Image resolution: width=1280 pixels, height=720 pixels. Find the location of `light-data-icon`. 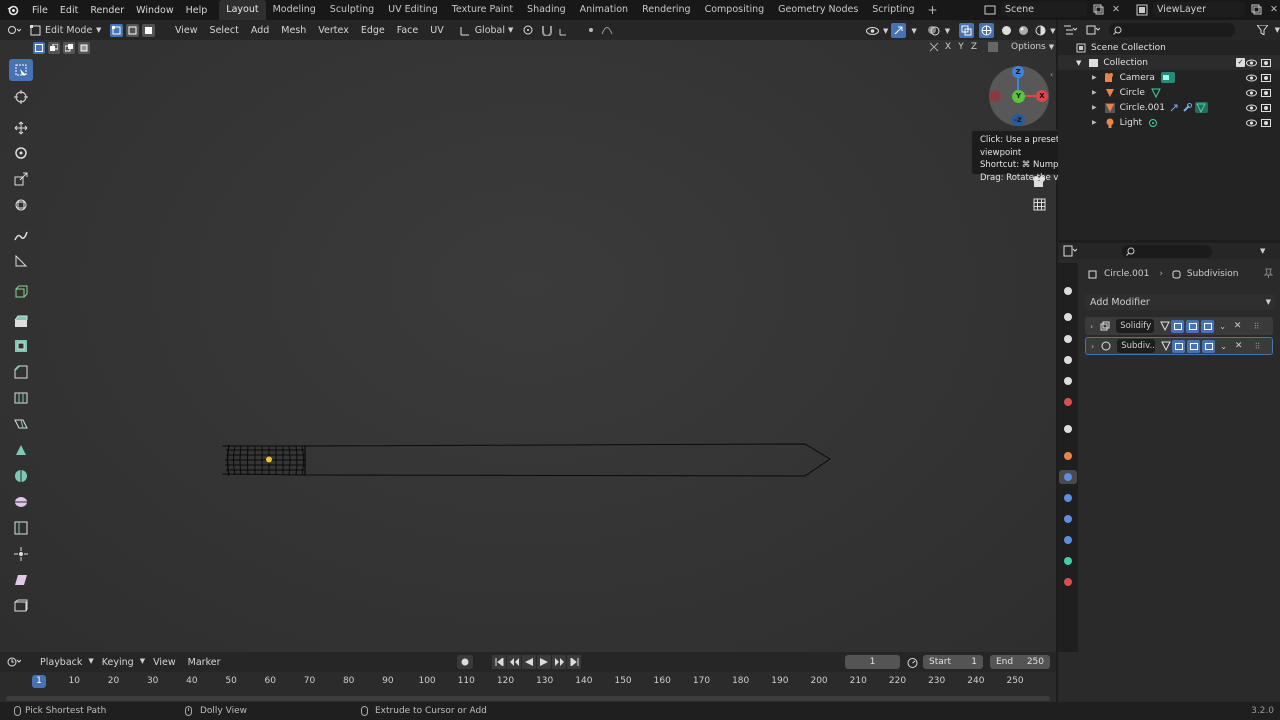

light-data-icon is located at coordinates (1153, 123).